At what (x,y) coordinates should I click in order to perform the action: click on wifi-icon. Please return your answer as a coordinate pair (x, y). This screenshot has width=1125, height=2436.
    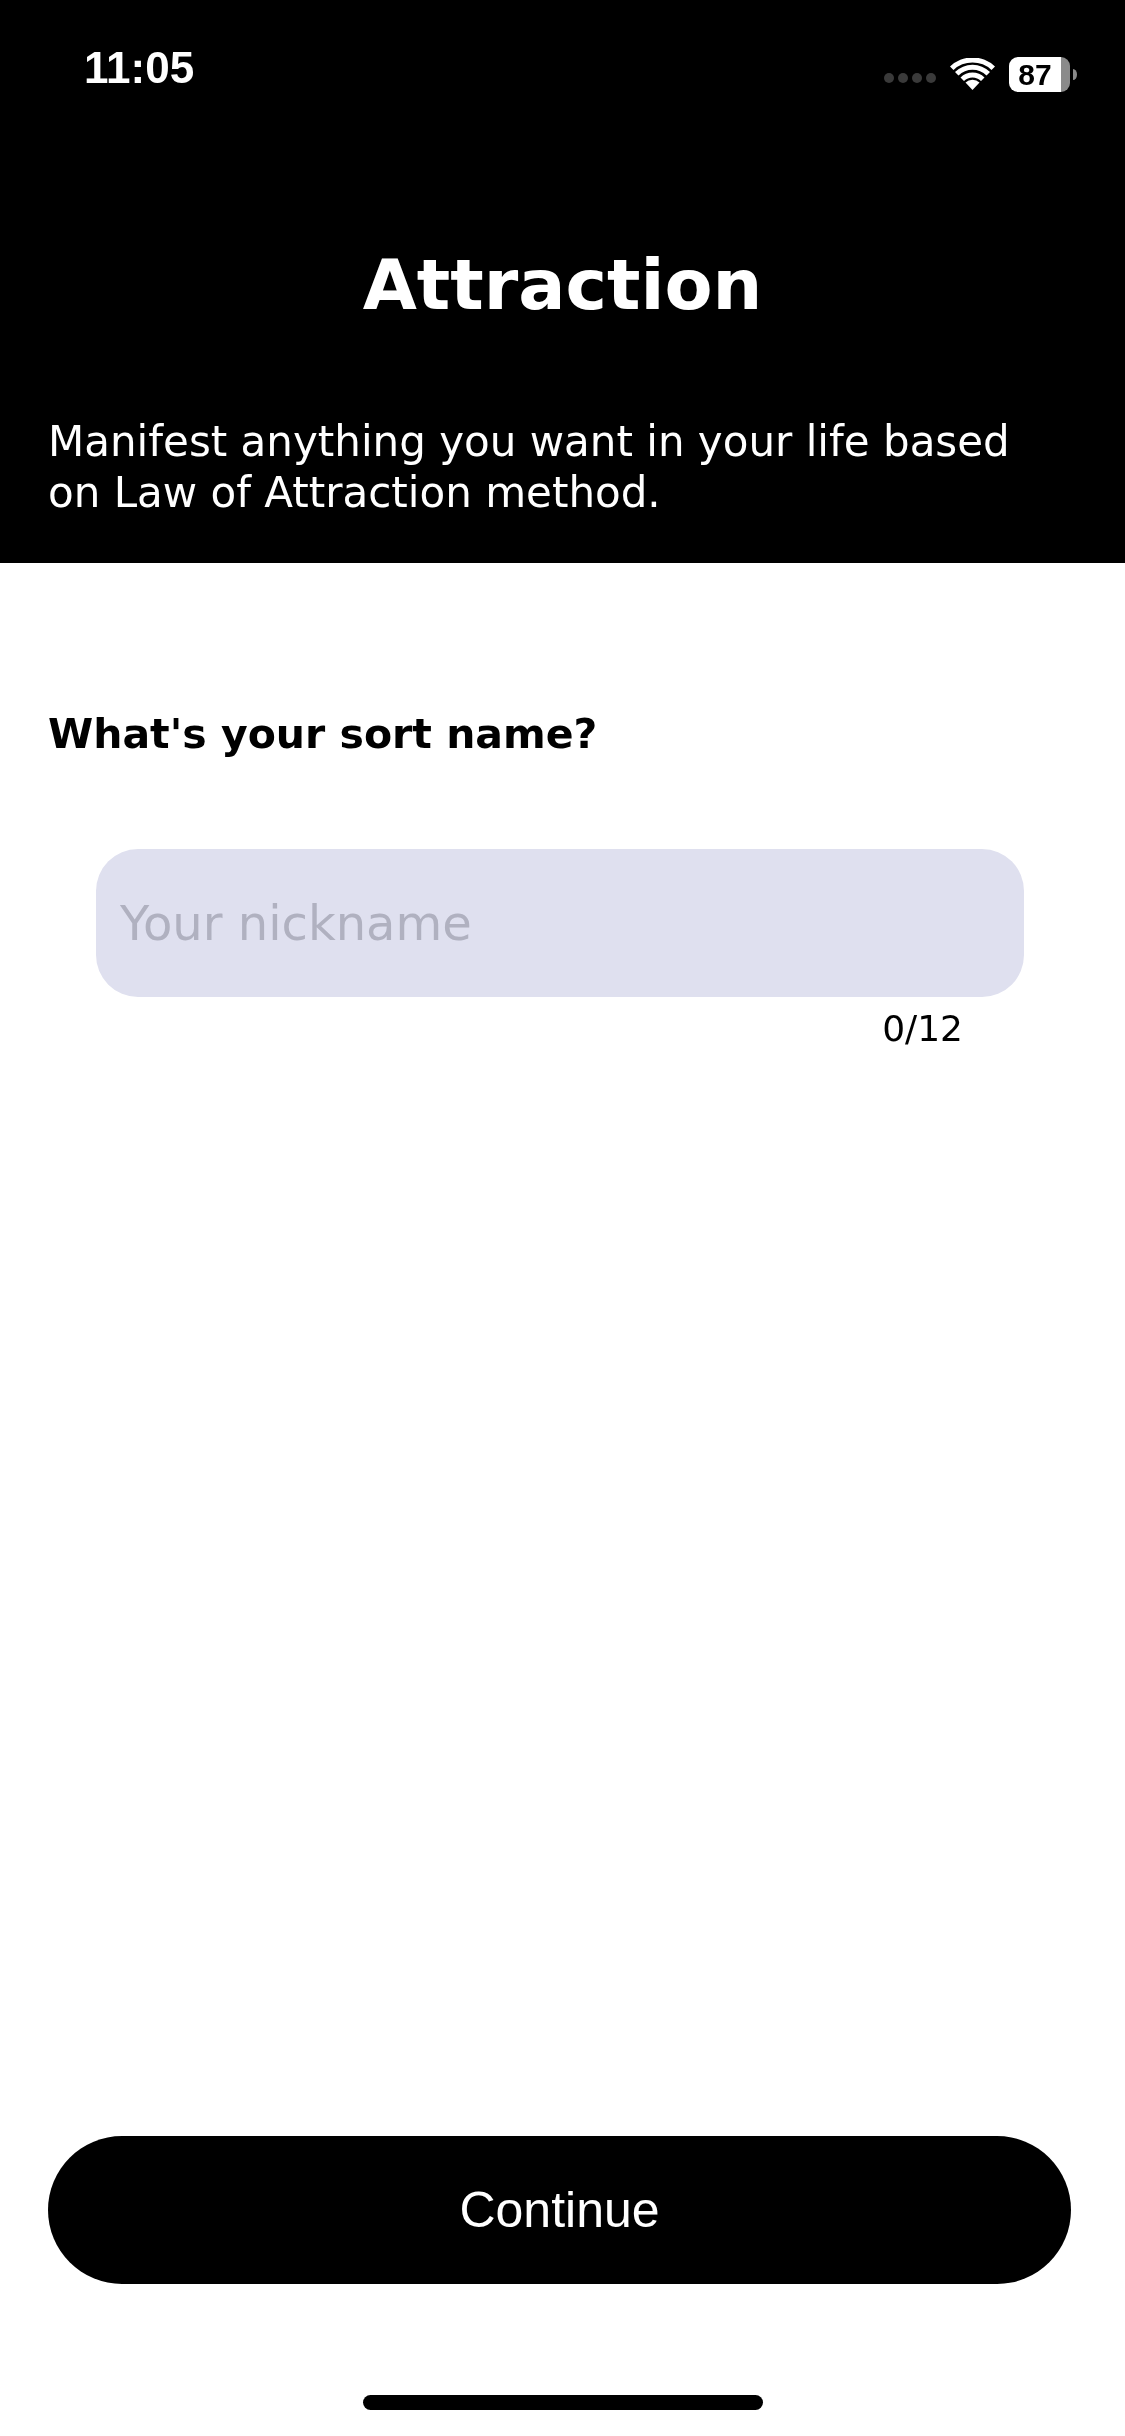
    Looking at the image, I should click on (972, 74).